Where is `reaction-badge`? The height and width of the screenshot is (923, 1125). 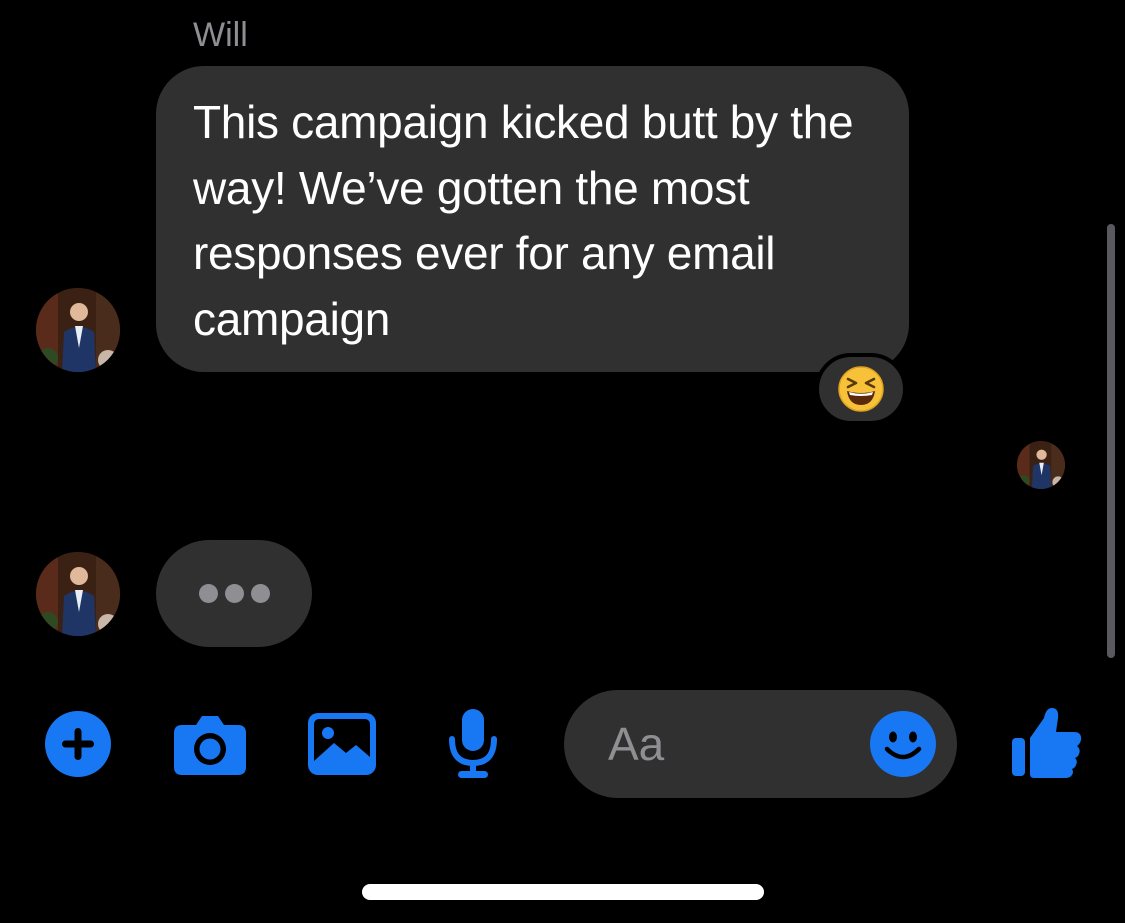 reaction-badge is located at coordinates (861, 389).